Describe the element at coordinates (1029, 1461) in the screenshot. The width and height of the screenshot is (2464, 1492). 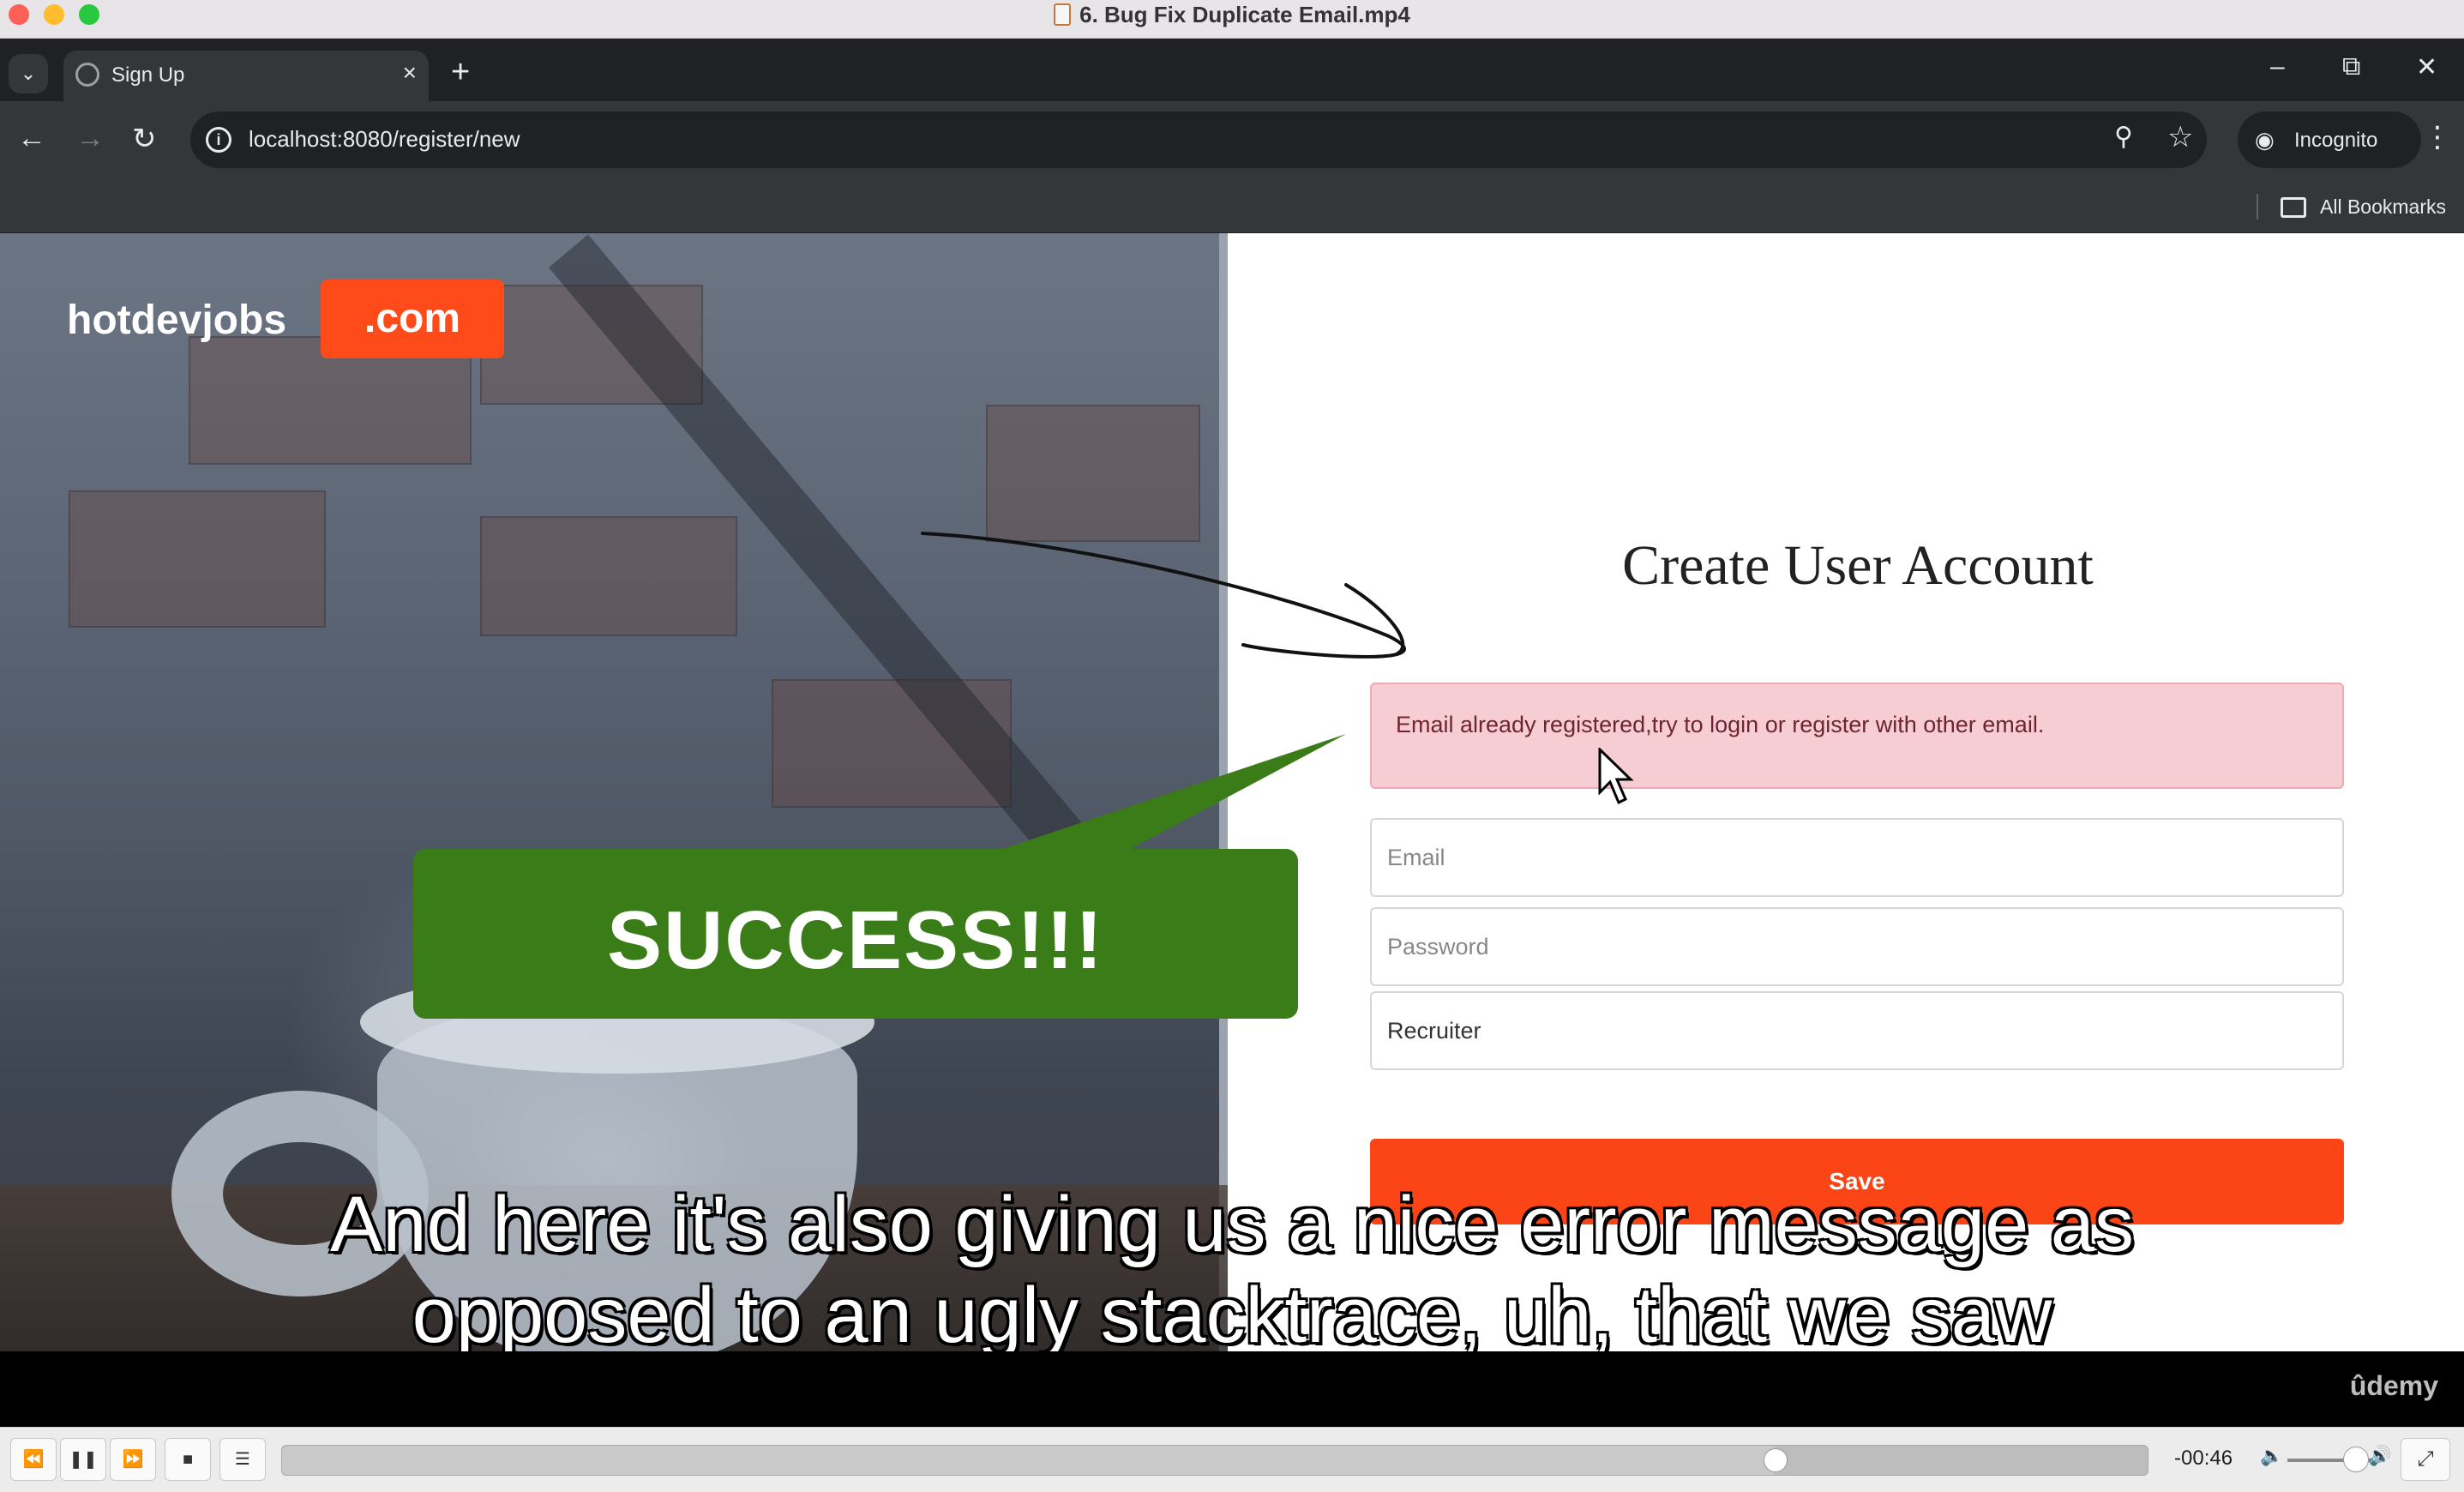
I see `seek-bar-fill` at that location.